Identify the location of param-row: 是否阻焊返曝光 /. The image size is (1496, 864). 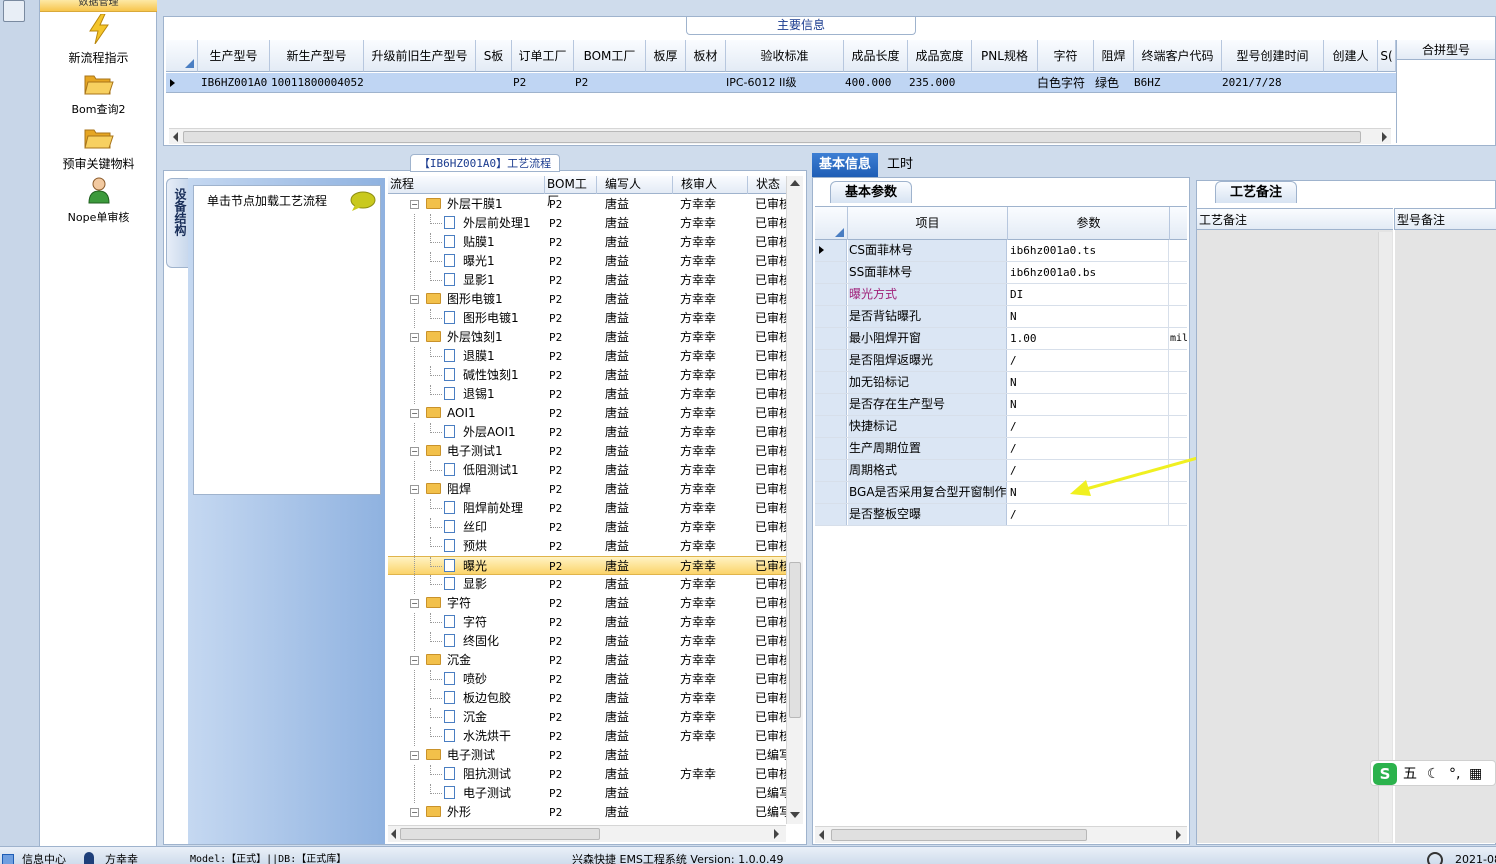
(1001, 361).